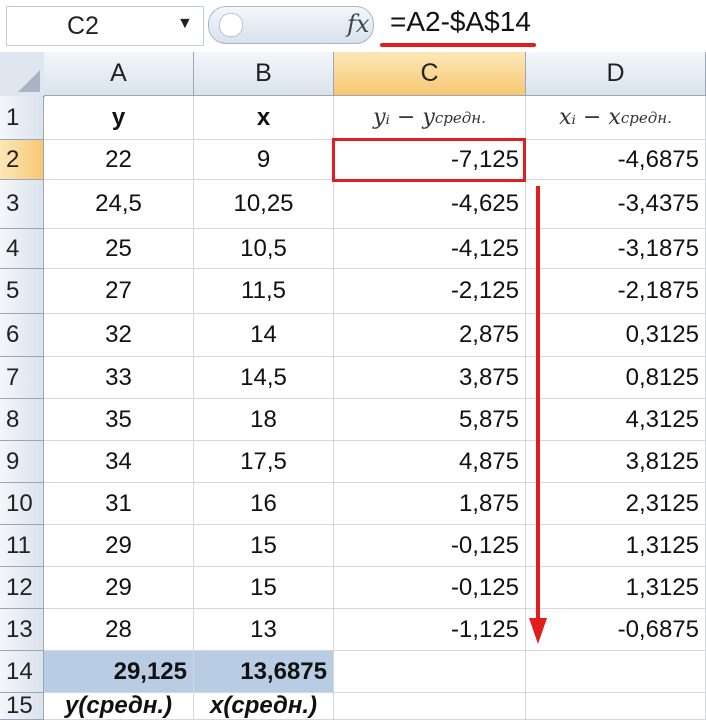  Describe the element at coordinates (430, 420) in the screenshot. I see `cell-c8: 5,875` at that location.